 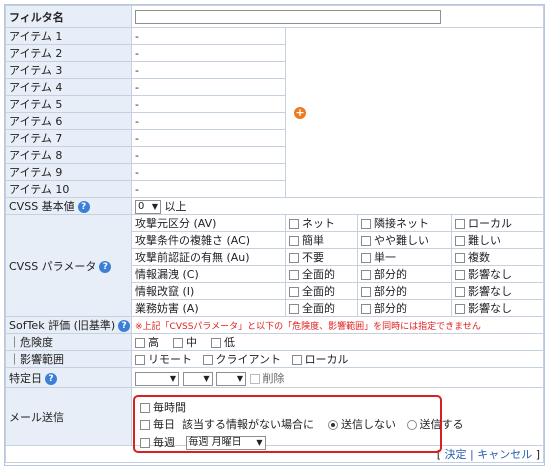 What do you see at coordinates (208, 155) in the screenshot?
I see `item-8-value: -` at bounding box center [208, 155].